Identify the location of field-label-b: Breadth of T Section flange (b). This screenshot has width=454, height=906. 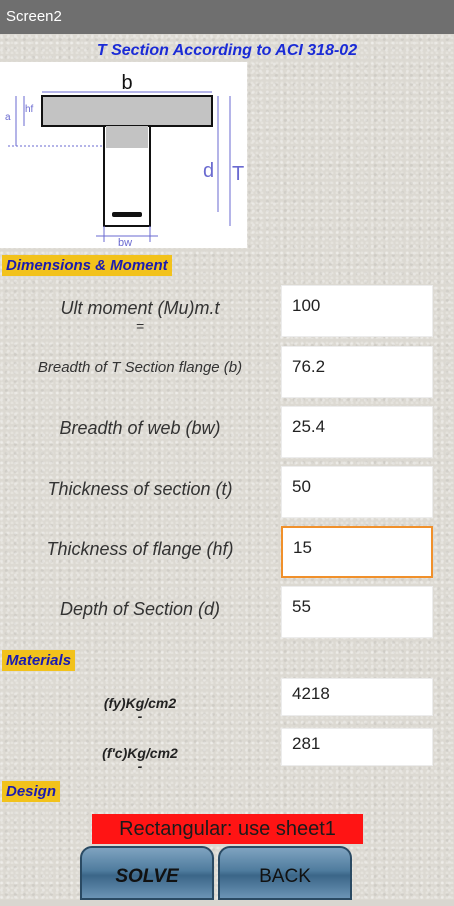
(140, 367).